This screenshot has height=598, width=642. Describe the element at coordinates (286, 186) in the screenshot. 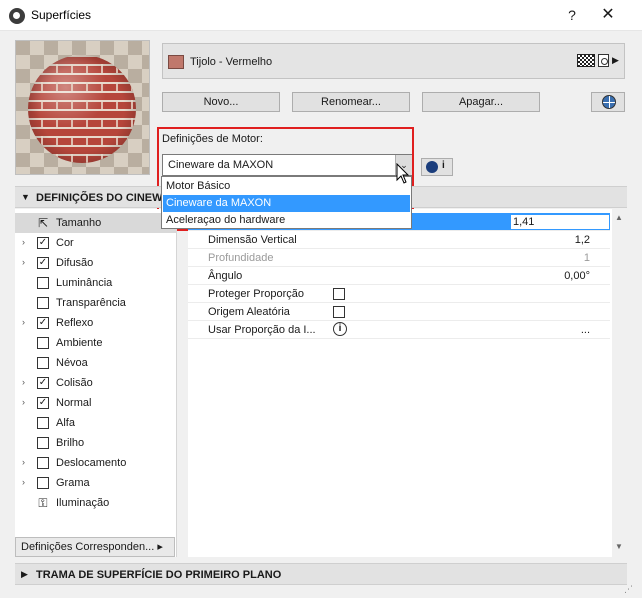

I see `engine-option-basic: Motor Básico` at that location.